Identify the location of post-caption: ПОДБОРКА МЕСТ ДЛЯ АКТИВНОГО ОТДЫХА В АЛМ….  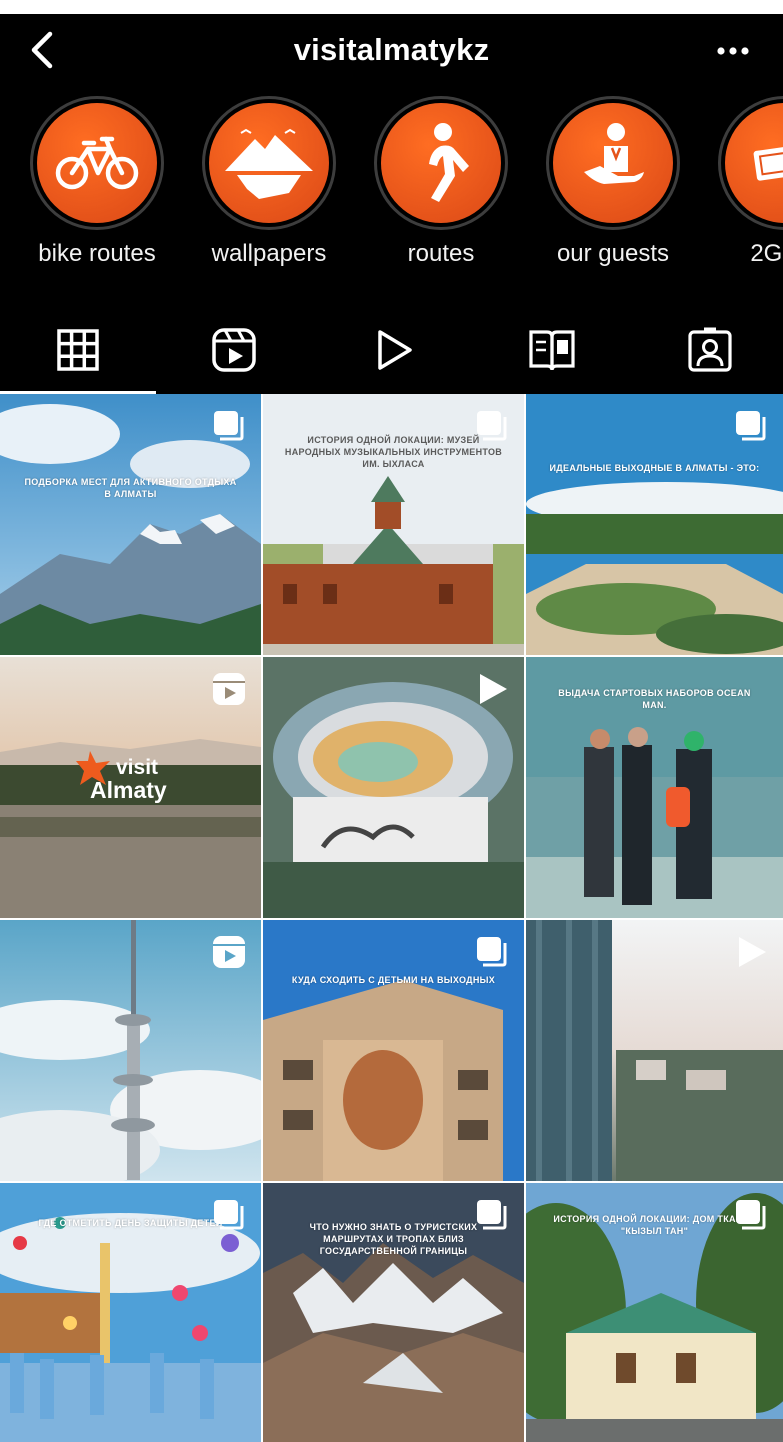
(130, 488).